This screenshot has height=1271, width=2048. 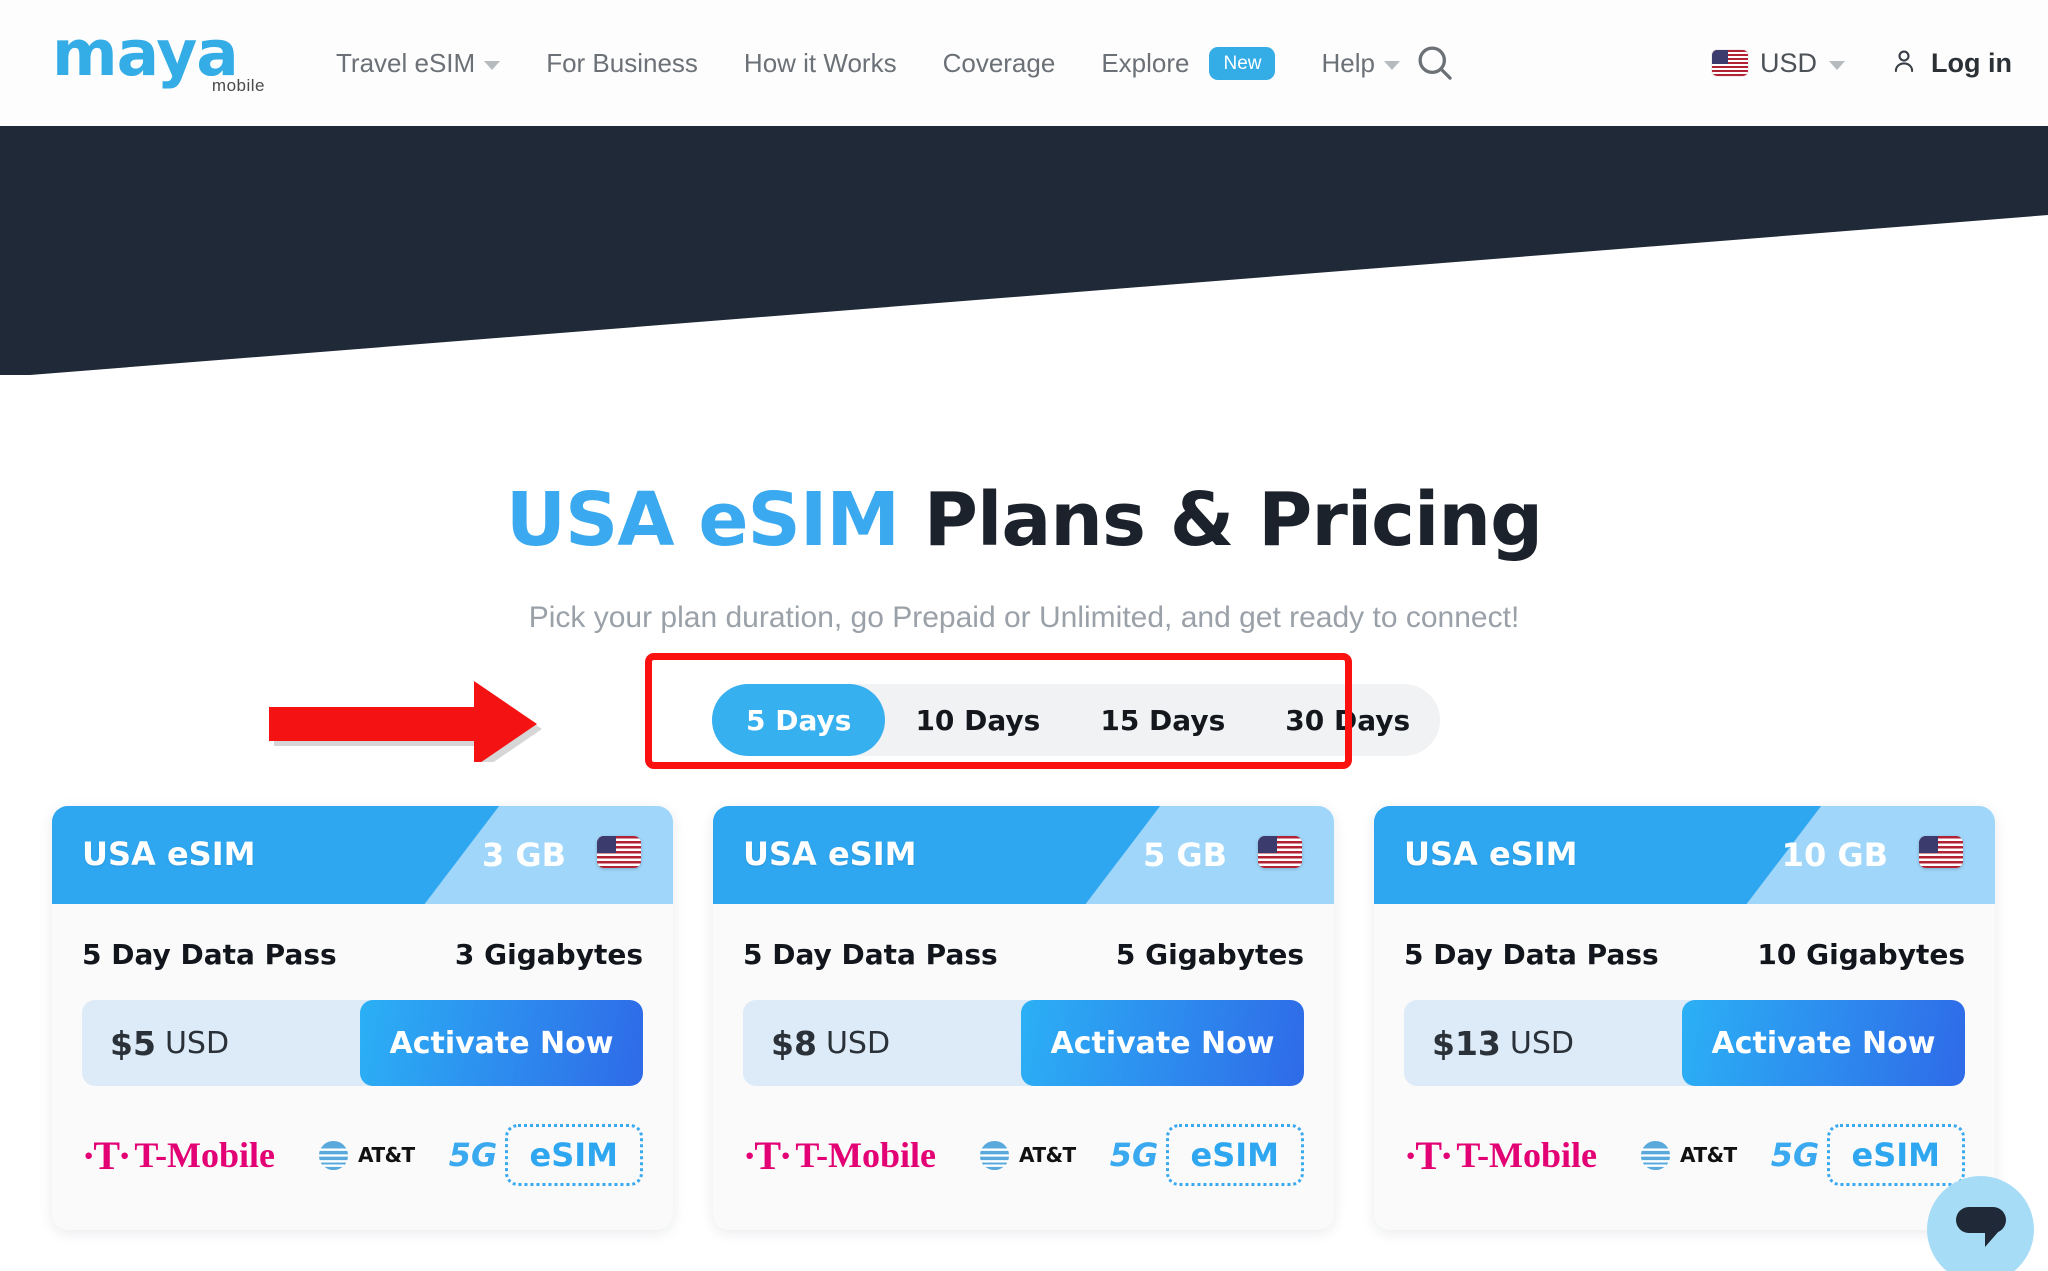 I want to click on nav-item-explore: Explore New, so click(x=1188, y=63).